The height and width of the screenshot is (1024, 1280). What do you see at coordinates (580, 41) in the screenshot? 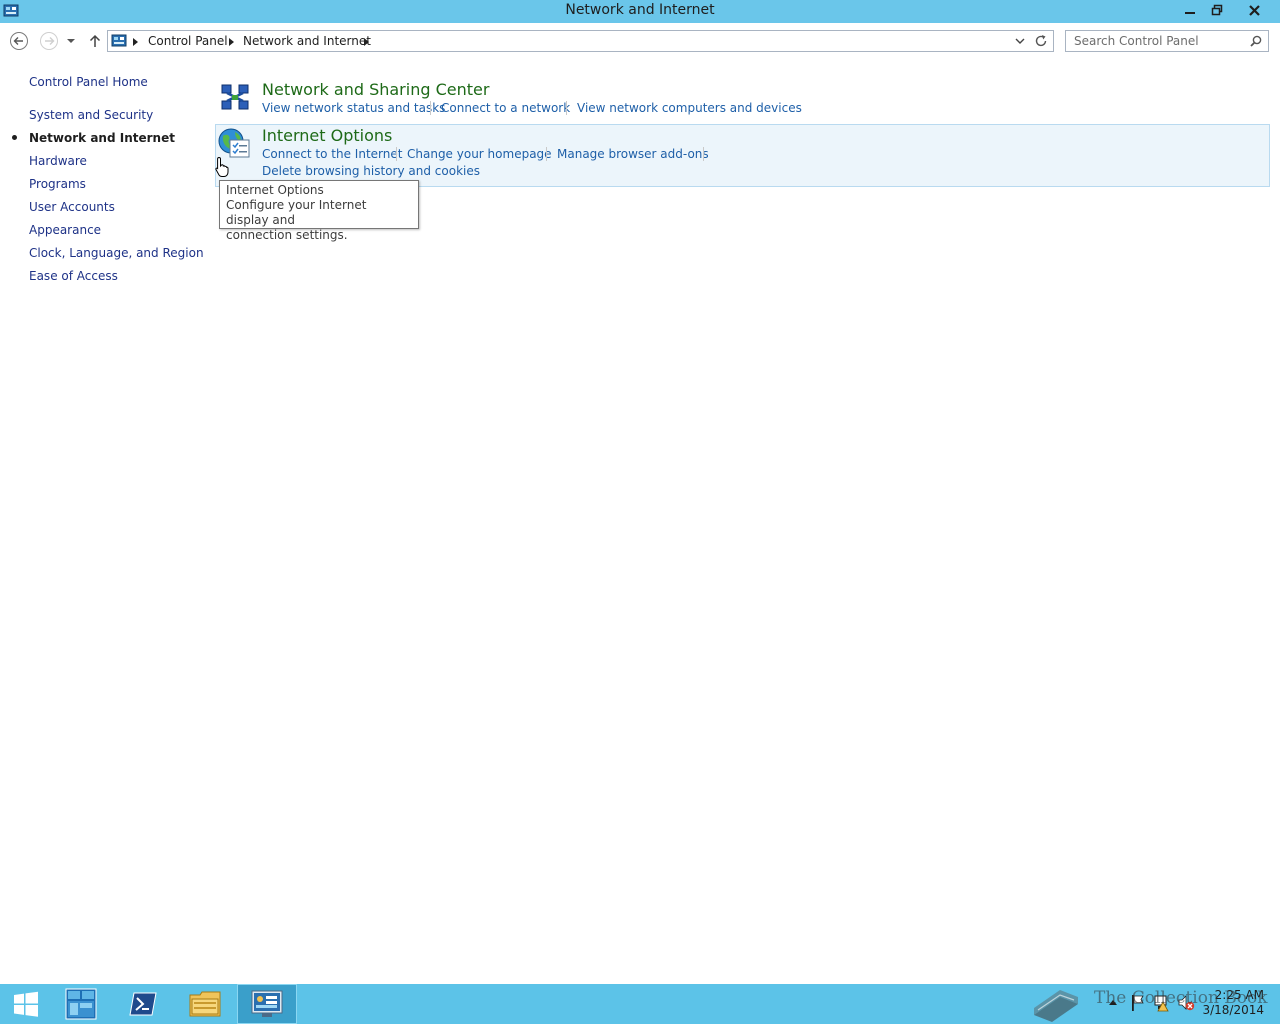
I see `address-bar: Control Panel Network and Internet` at bounding box center [580, 41].